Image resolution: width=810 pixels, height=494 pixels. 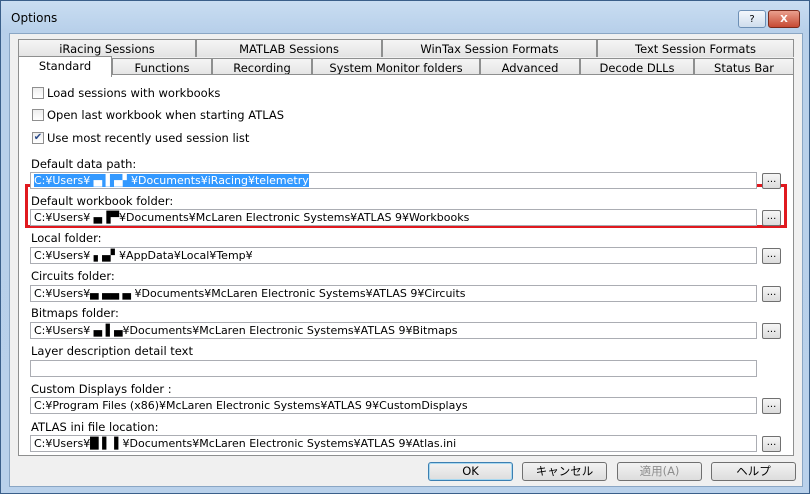 What do you see at coordinates (752, 19) in the screenshot?
I see `help-title-button: ?` at bounding box center [752, 19].